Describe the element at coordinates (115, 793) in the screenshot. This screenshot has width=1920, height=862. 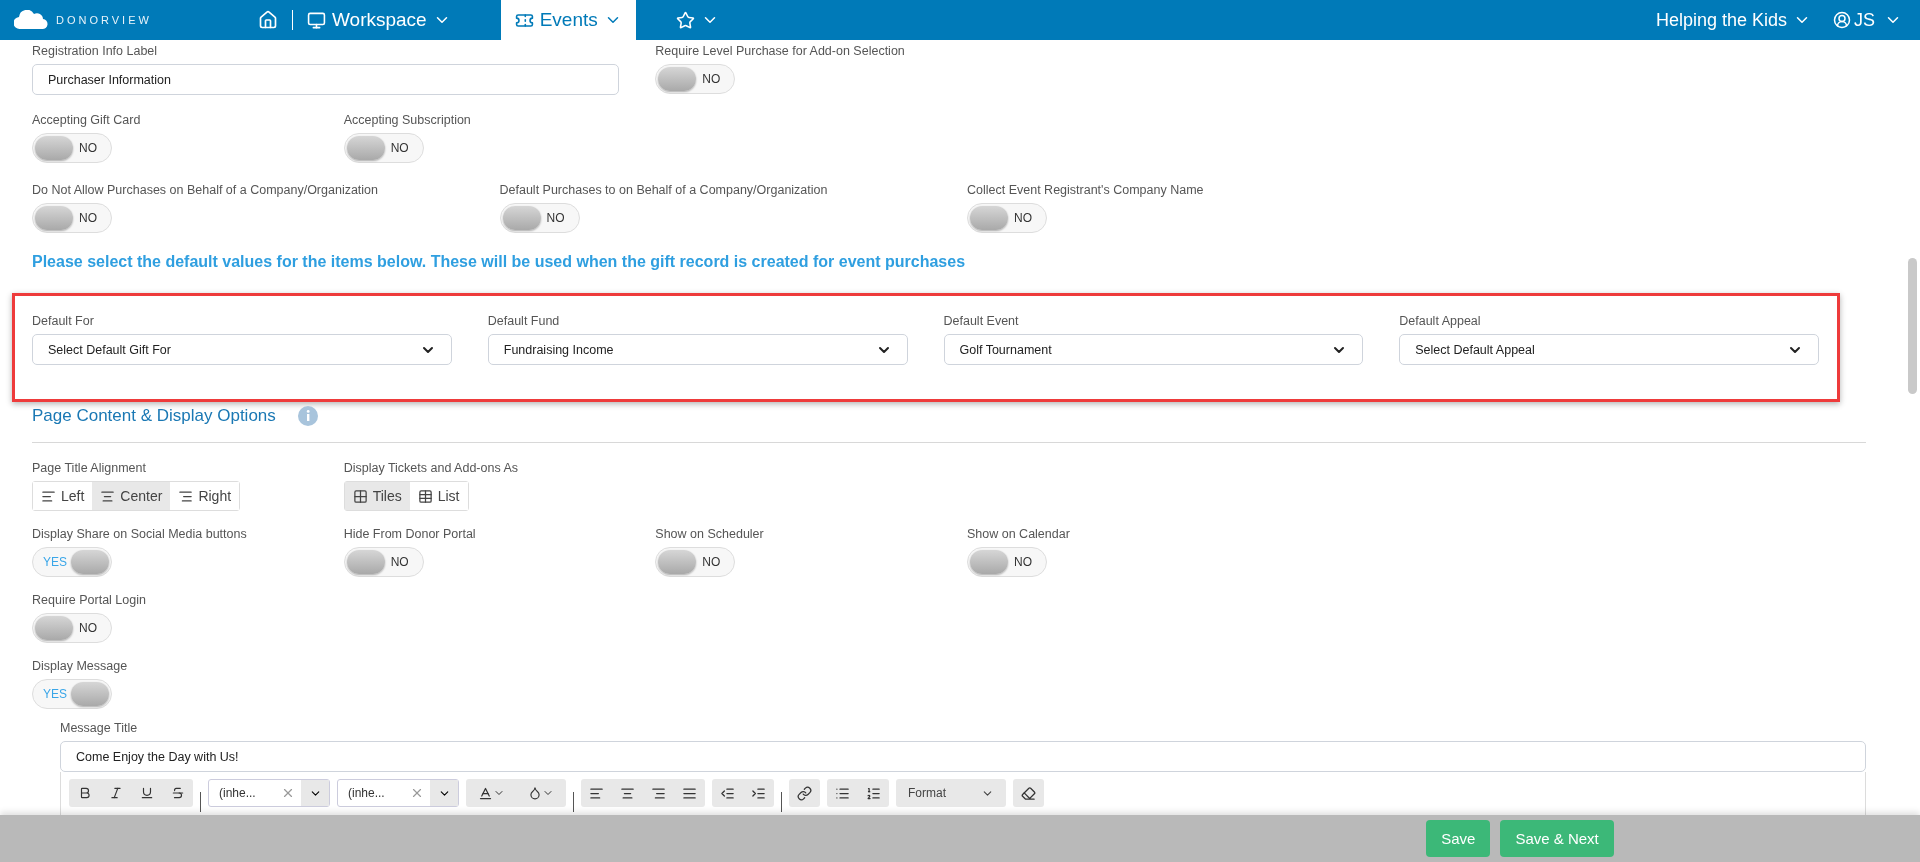
I see `italic-icon` at that location.